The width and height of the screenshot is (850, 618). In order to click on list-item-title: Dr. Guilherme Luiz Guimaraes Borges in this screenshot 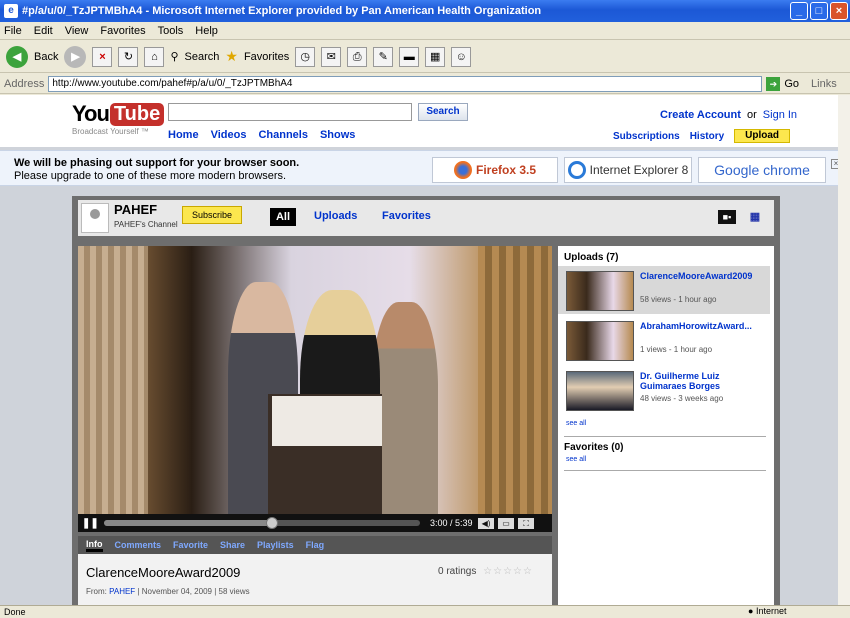, I will do `click(703, 381)`.